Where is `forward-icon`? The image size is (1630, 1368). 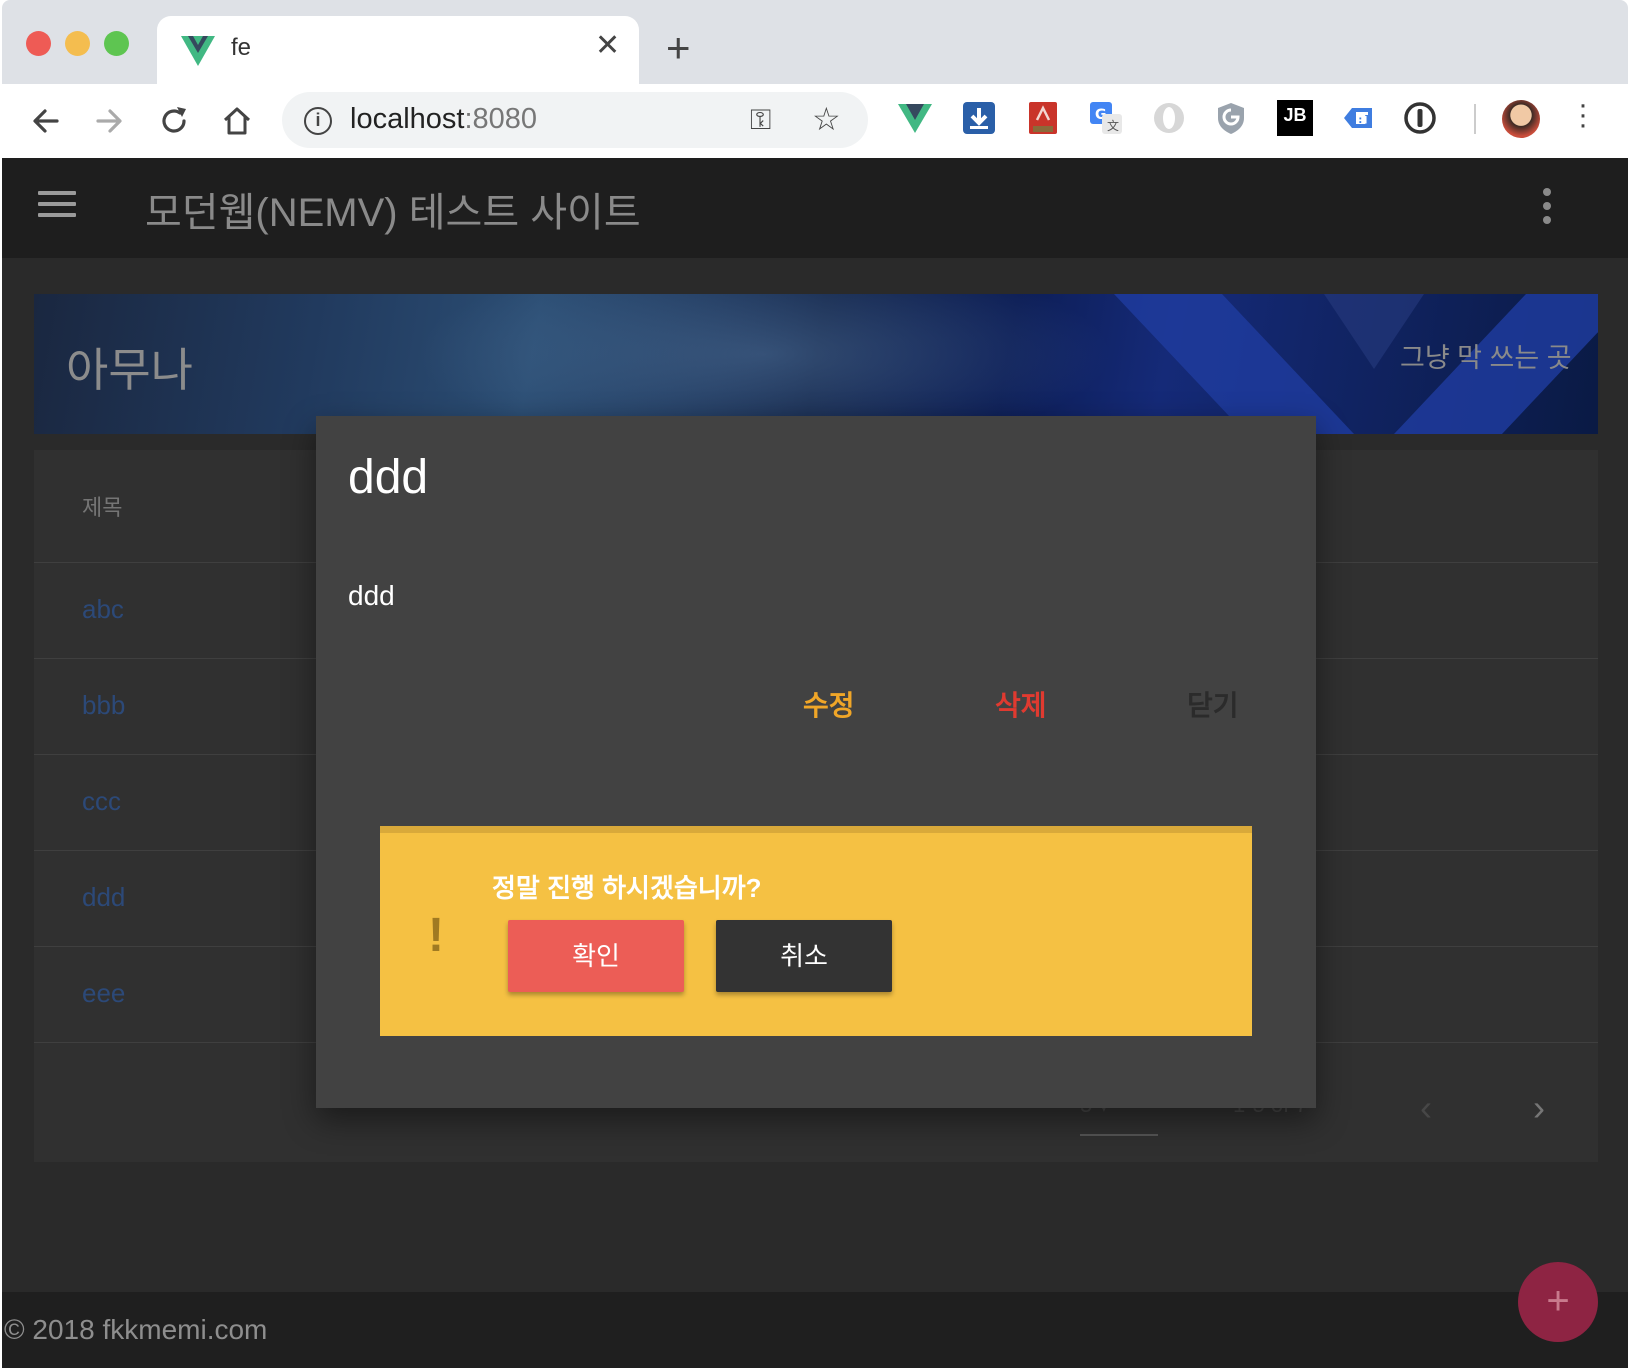
forward-icon is located at coordinates (109, 121).